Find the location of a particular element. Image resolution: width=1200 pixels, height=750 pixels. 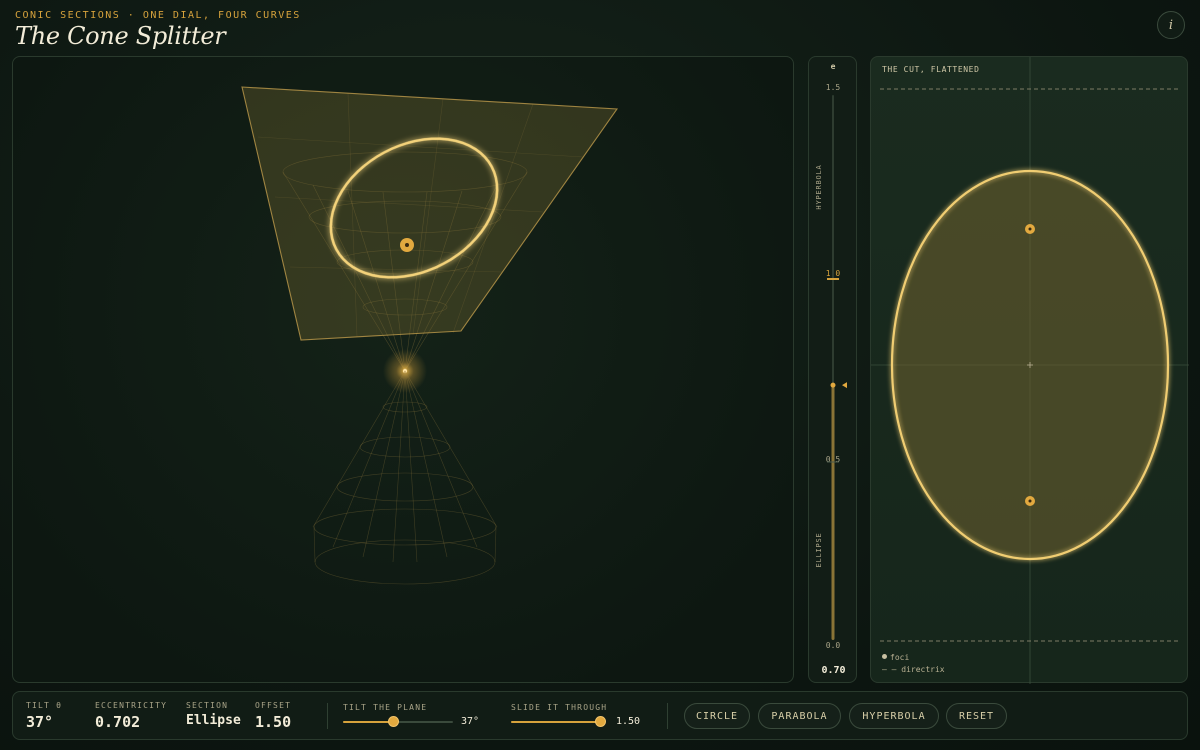

legend: foci – – directrix is located at coordinates (913, 664).